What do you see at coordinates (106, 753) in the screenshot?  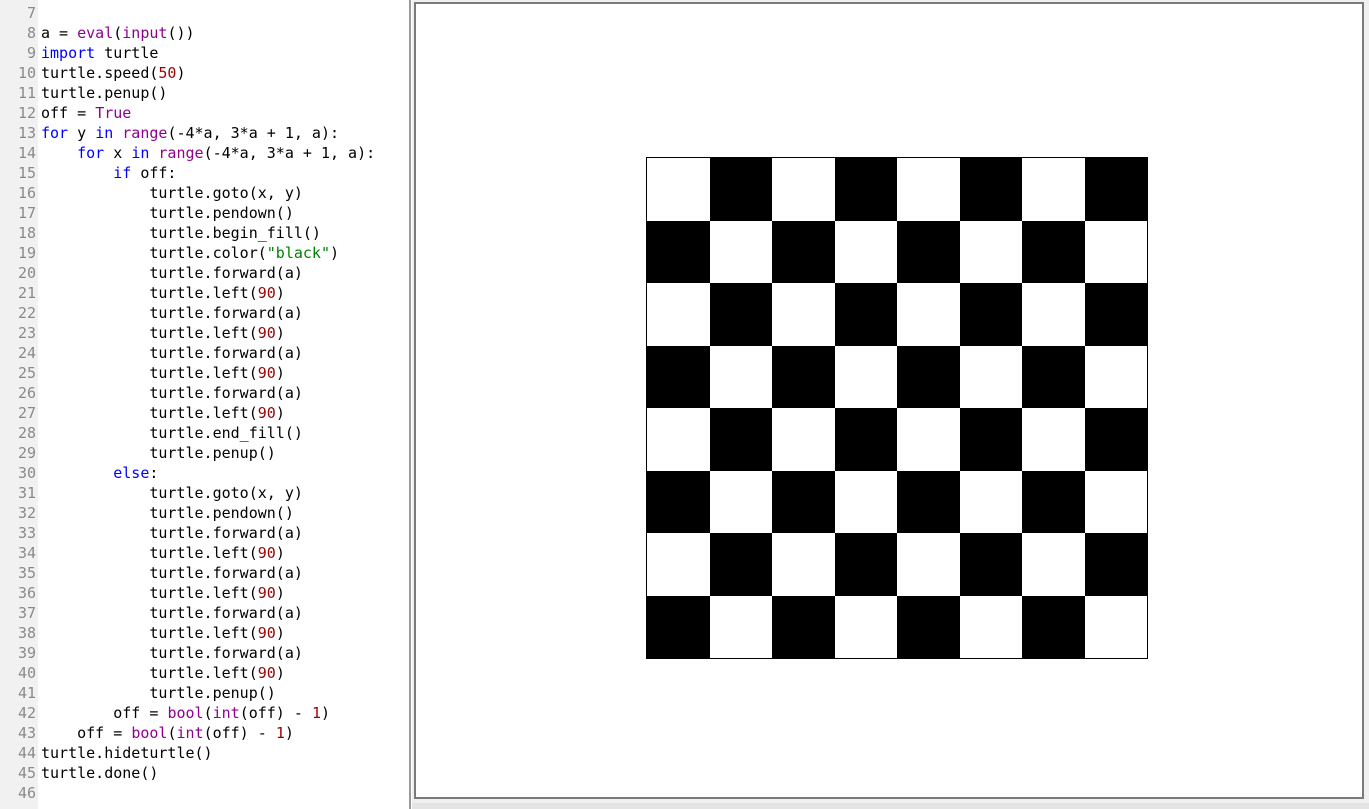 I see `code-line: 44 turtle.hideturtle()` at bounding box center [106, 753].